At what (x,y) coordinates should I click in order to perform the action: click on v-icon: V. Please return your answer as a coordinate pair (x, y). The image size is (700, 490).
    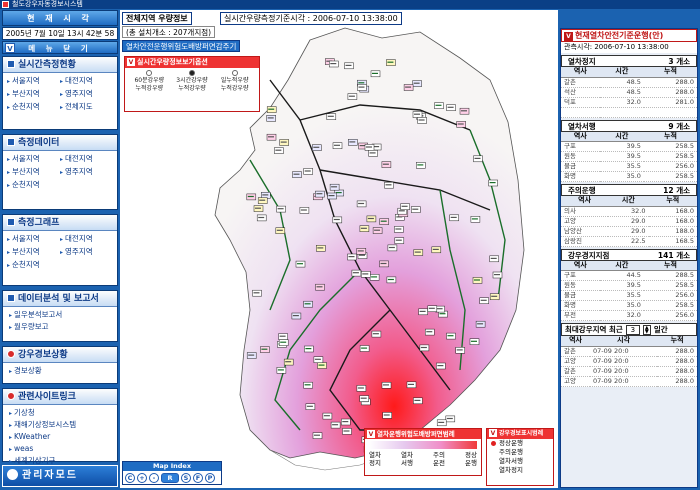
    Looking at the image, I should click on (371, 434).